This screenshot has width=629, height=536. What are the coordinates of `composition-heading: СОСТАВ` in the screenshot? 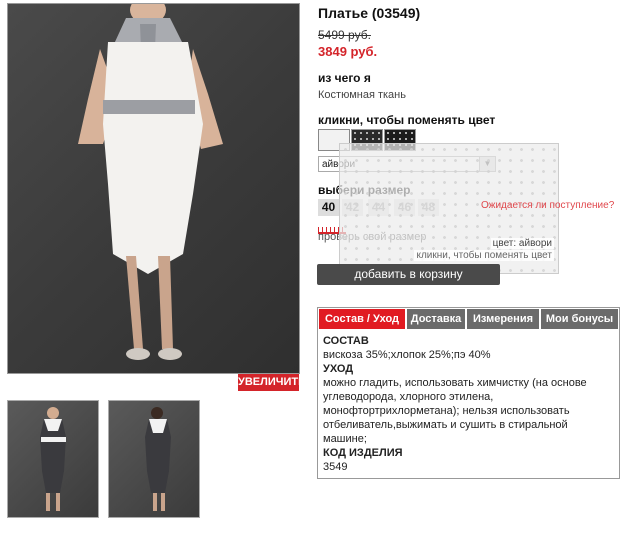 It's located at (346, 341).